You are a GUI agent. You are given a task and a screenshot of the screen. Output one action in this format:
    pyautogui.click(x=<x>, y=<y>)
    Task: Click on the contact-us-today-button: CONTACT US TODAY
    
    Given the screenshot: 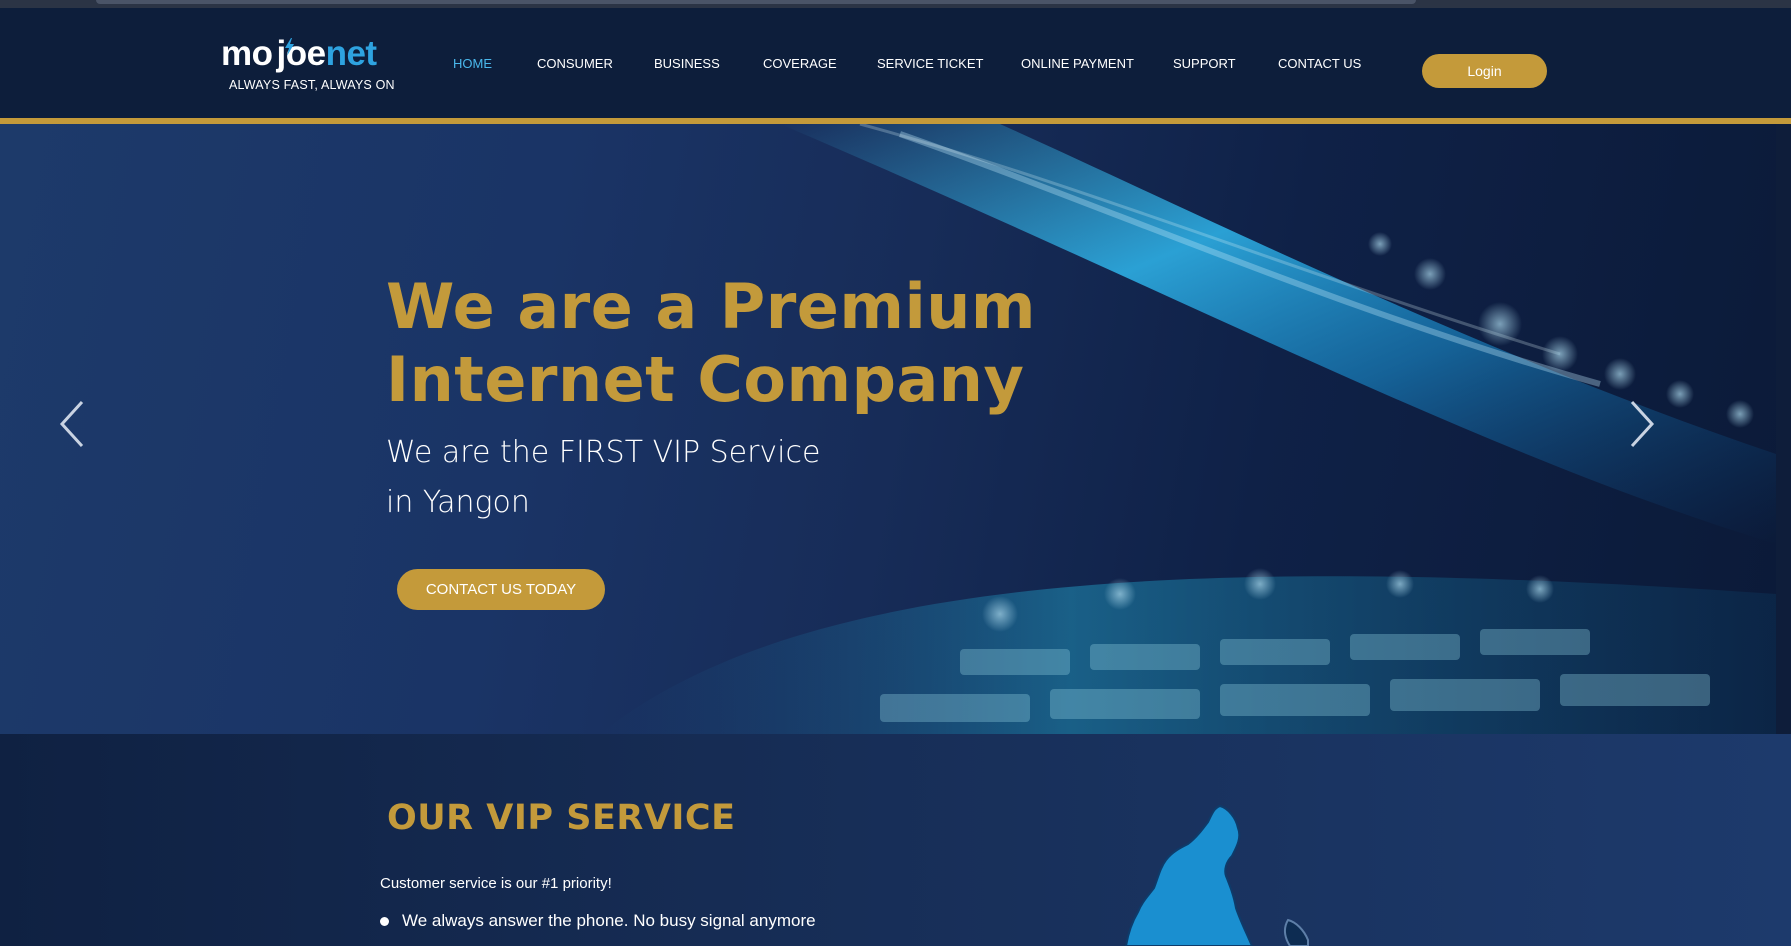 What is the action you would take?
    pyautogui.click(x=501, y=589)
    